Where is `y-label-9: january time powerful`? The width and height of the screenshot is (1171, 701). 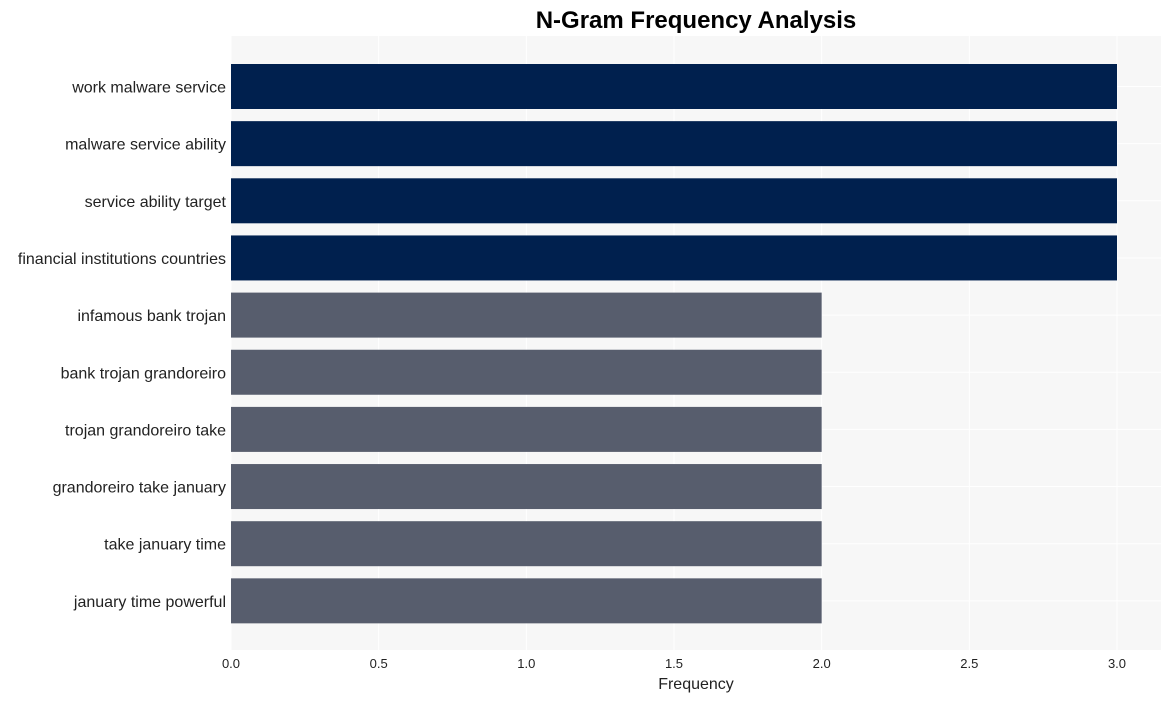 y-label-9: january time powerful is located at coordinates (149, 602).